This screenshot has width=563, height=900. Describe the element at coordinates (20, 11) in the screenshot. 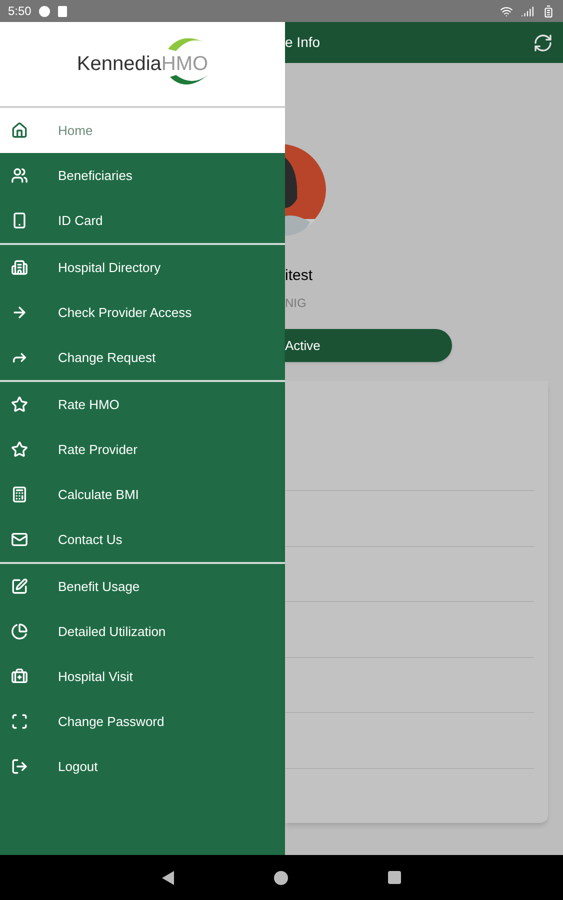

I see `status-time: 5:50` at that location.